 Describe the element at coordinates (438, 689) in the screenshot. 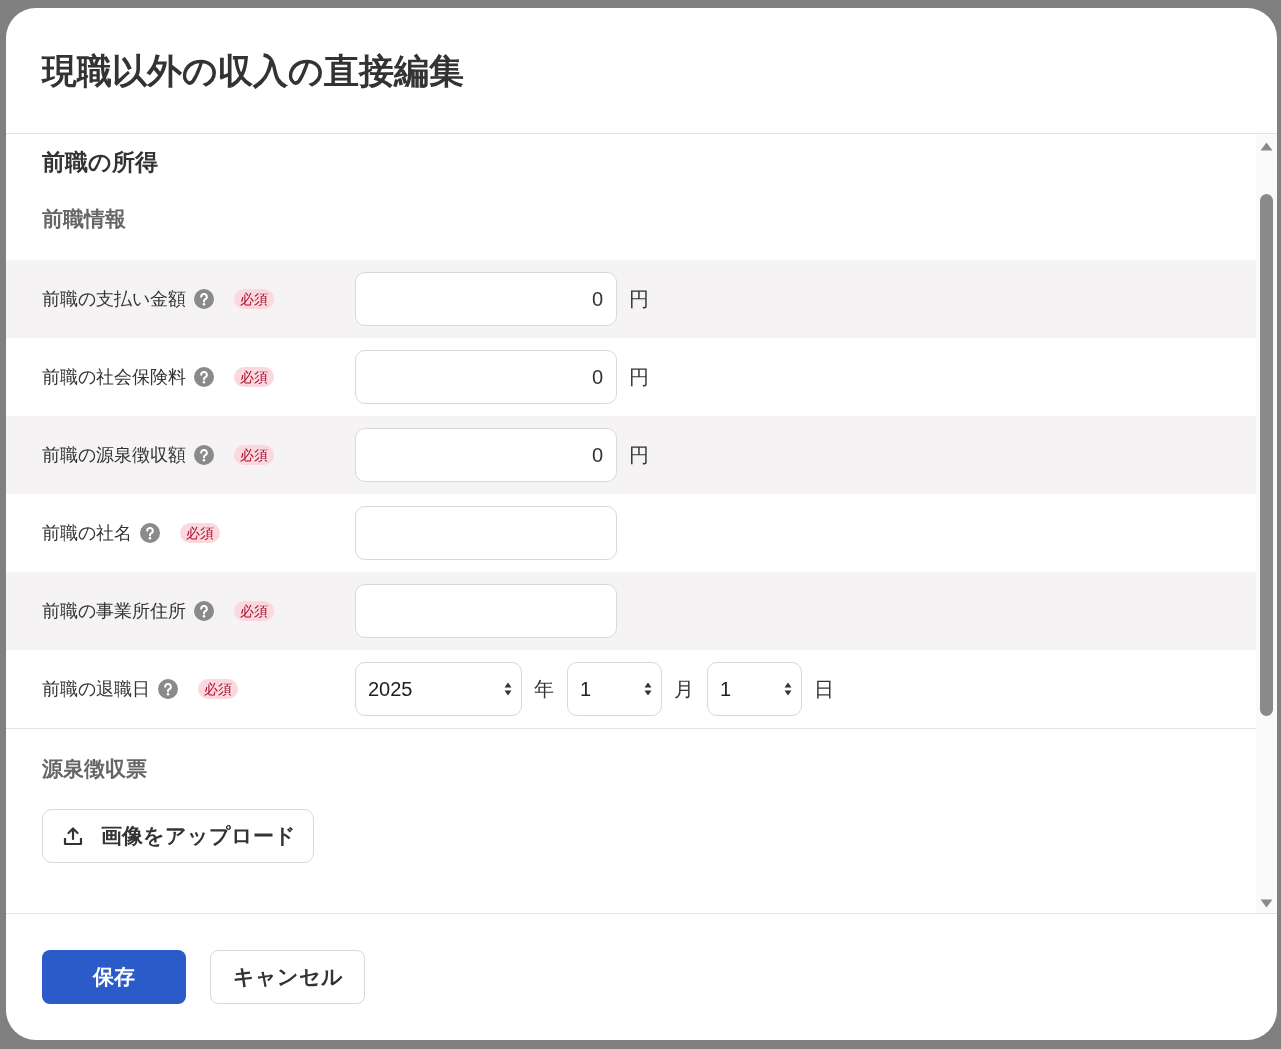

I see `date-select: 2025` at that location.